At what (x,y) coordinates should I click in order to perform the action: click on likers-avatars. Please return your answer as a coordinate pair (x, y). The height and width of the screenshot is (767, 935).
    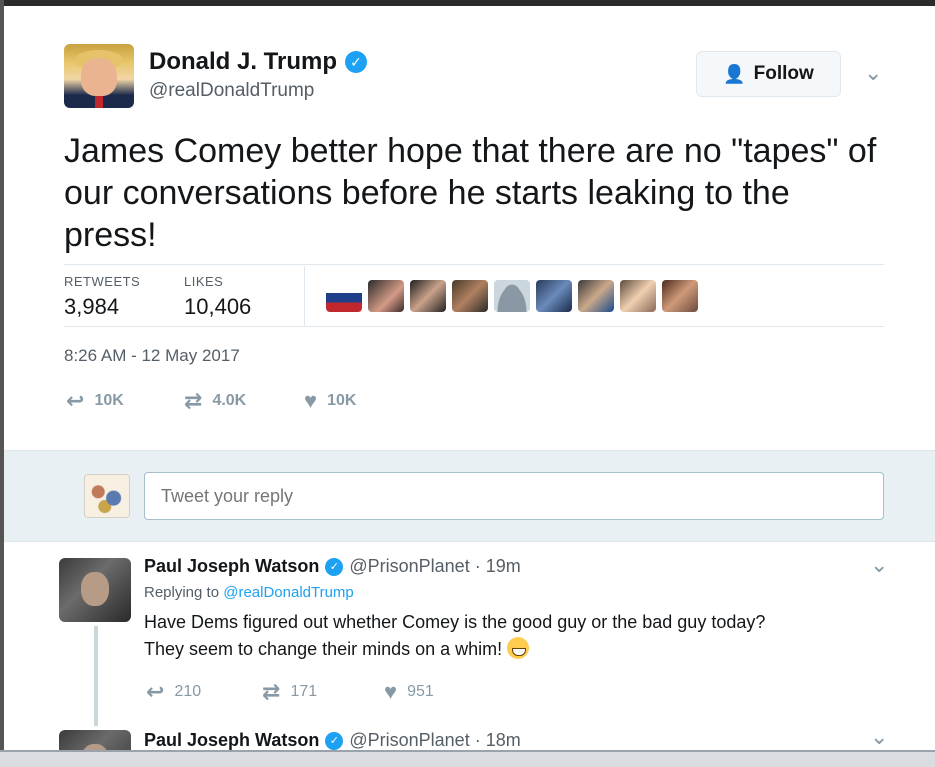
    Looking at the image, I should click on (512, 296).